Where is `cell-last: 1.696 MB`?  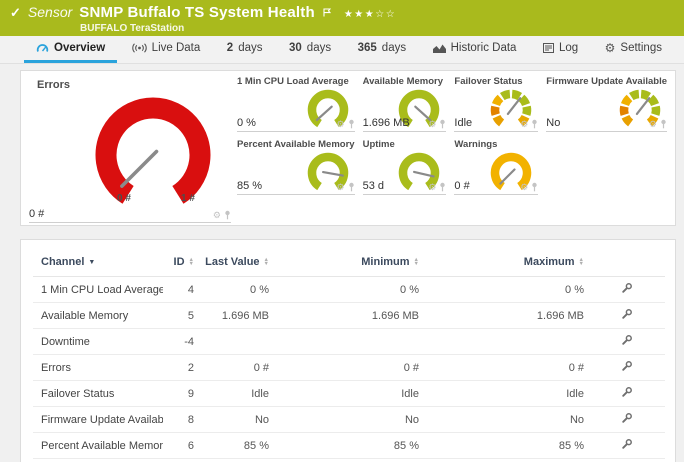
cell-last: 1.696 MB is located at coordinates (235, 315).